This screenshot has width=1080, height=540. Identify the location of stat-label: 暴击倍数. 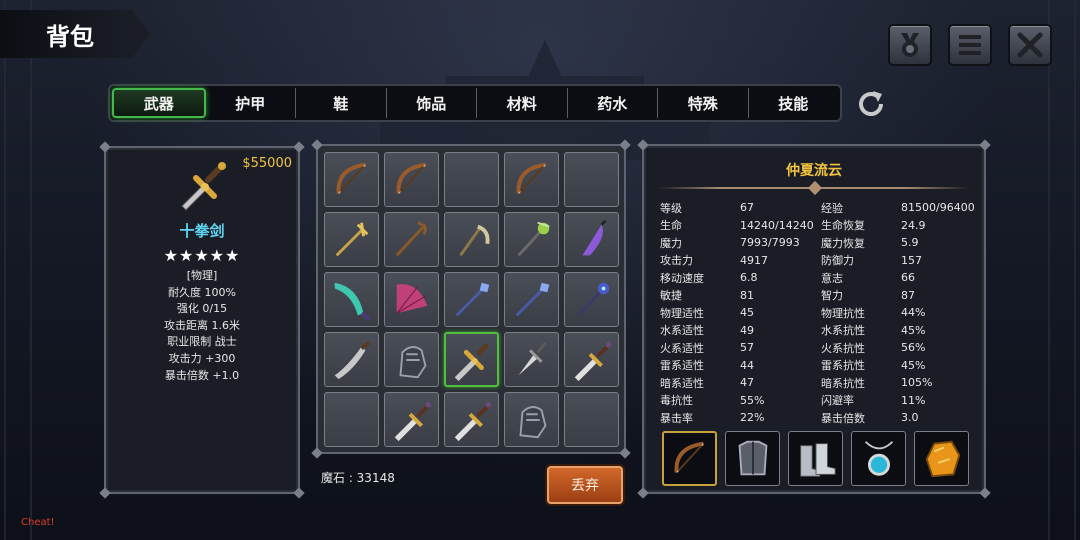
(843, 418).